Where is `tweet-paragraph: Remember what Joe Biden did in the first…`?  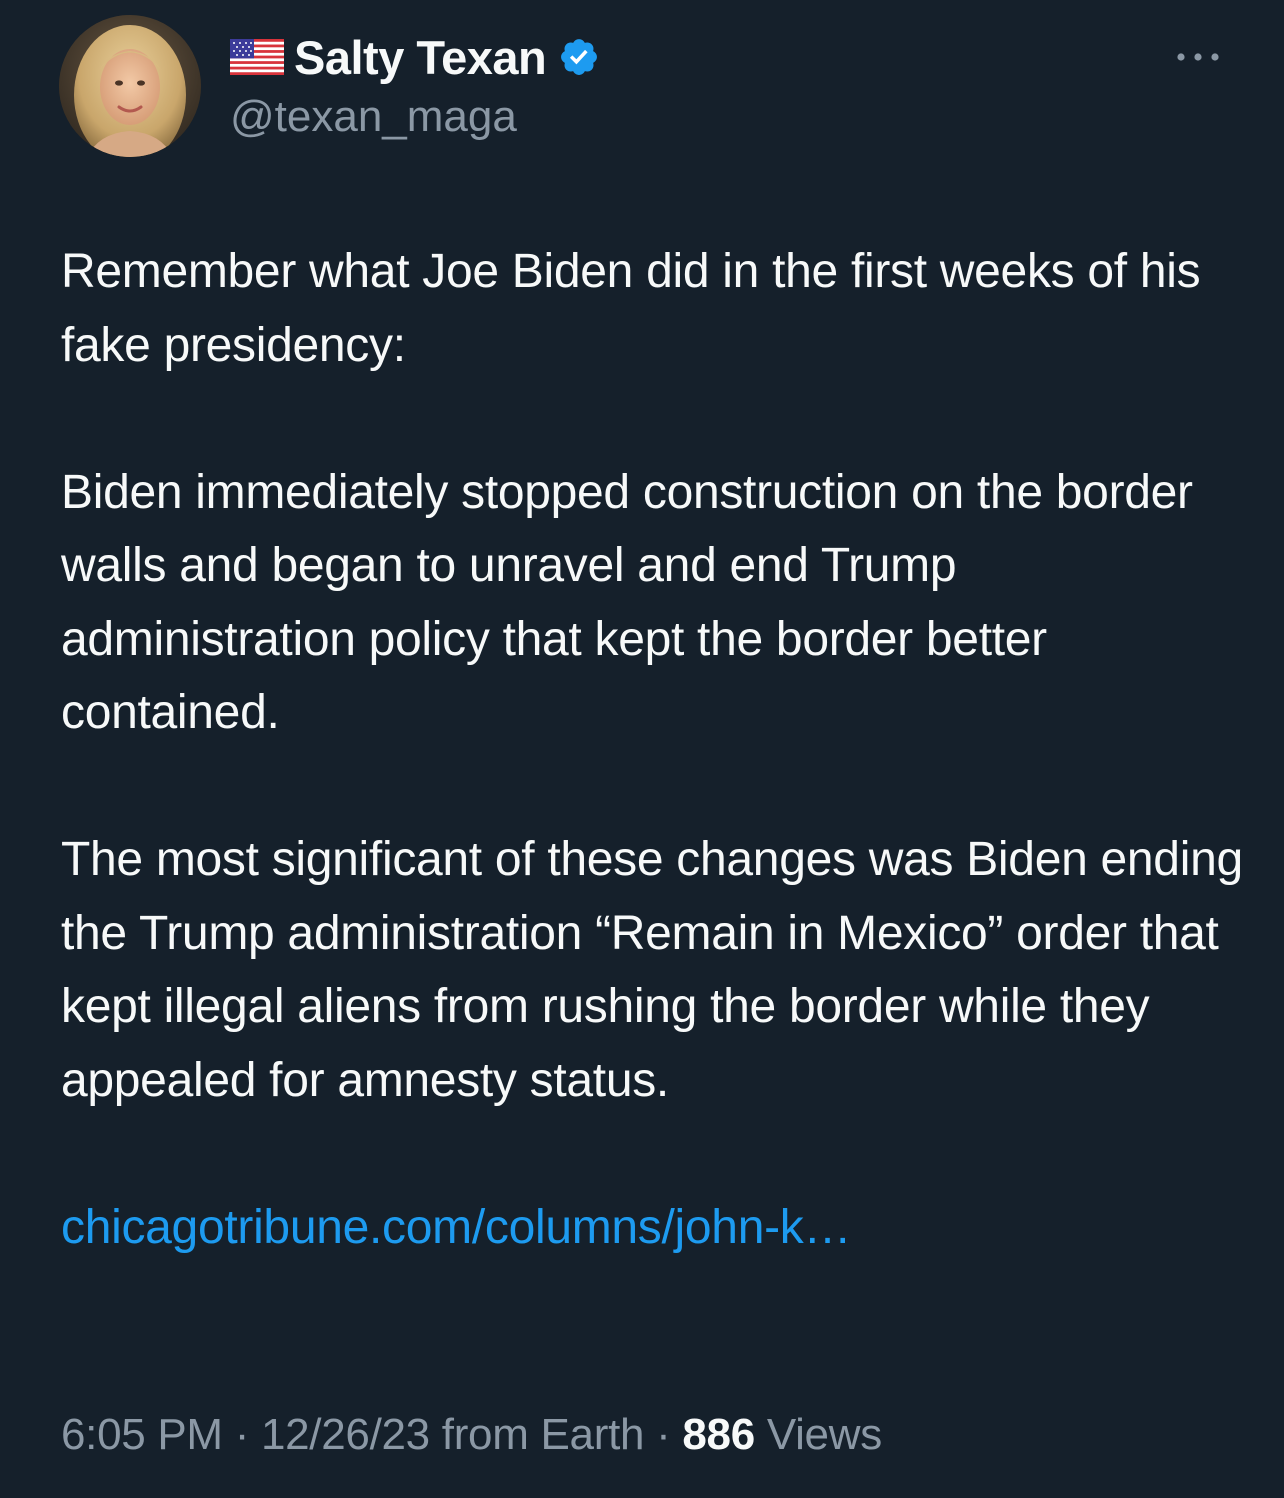 tweet-paragraph: Remember what Joe Biden did in the first… is located at coordinates (631, 308).